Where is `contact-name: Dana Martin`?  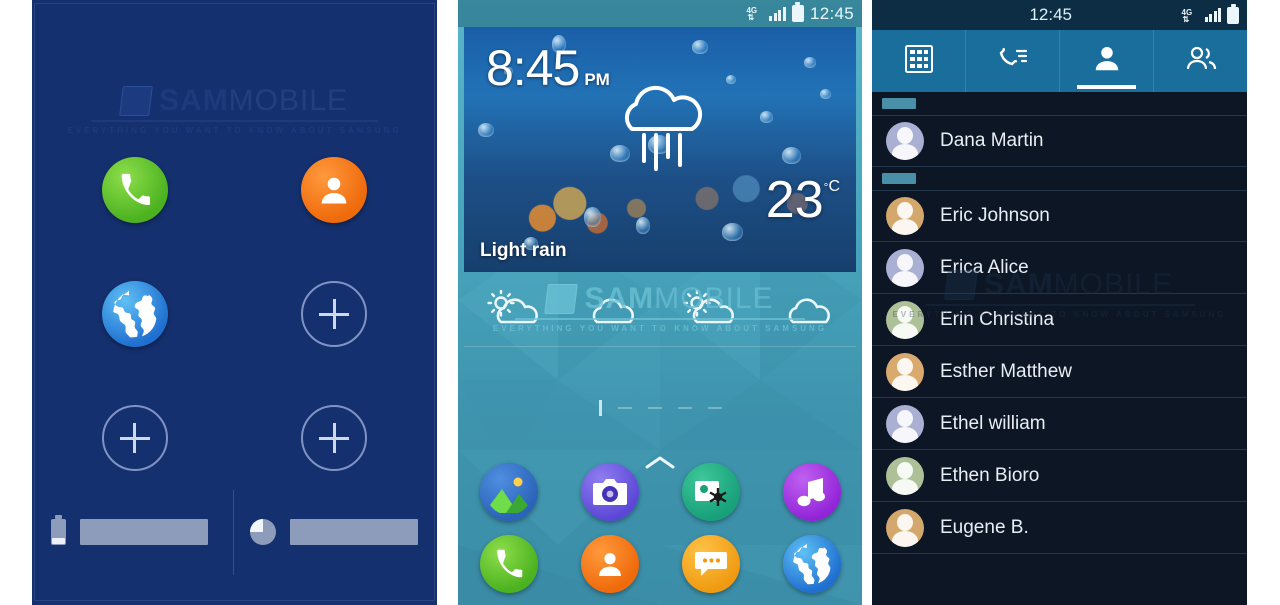 contact-name: Dana Martin is located at coordinates (992, 140).